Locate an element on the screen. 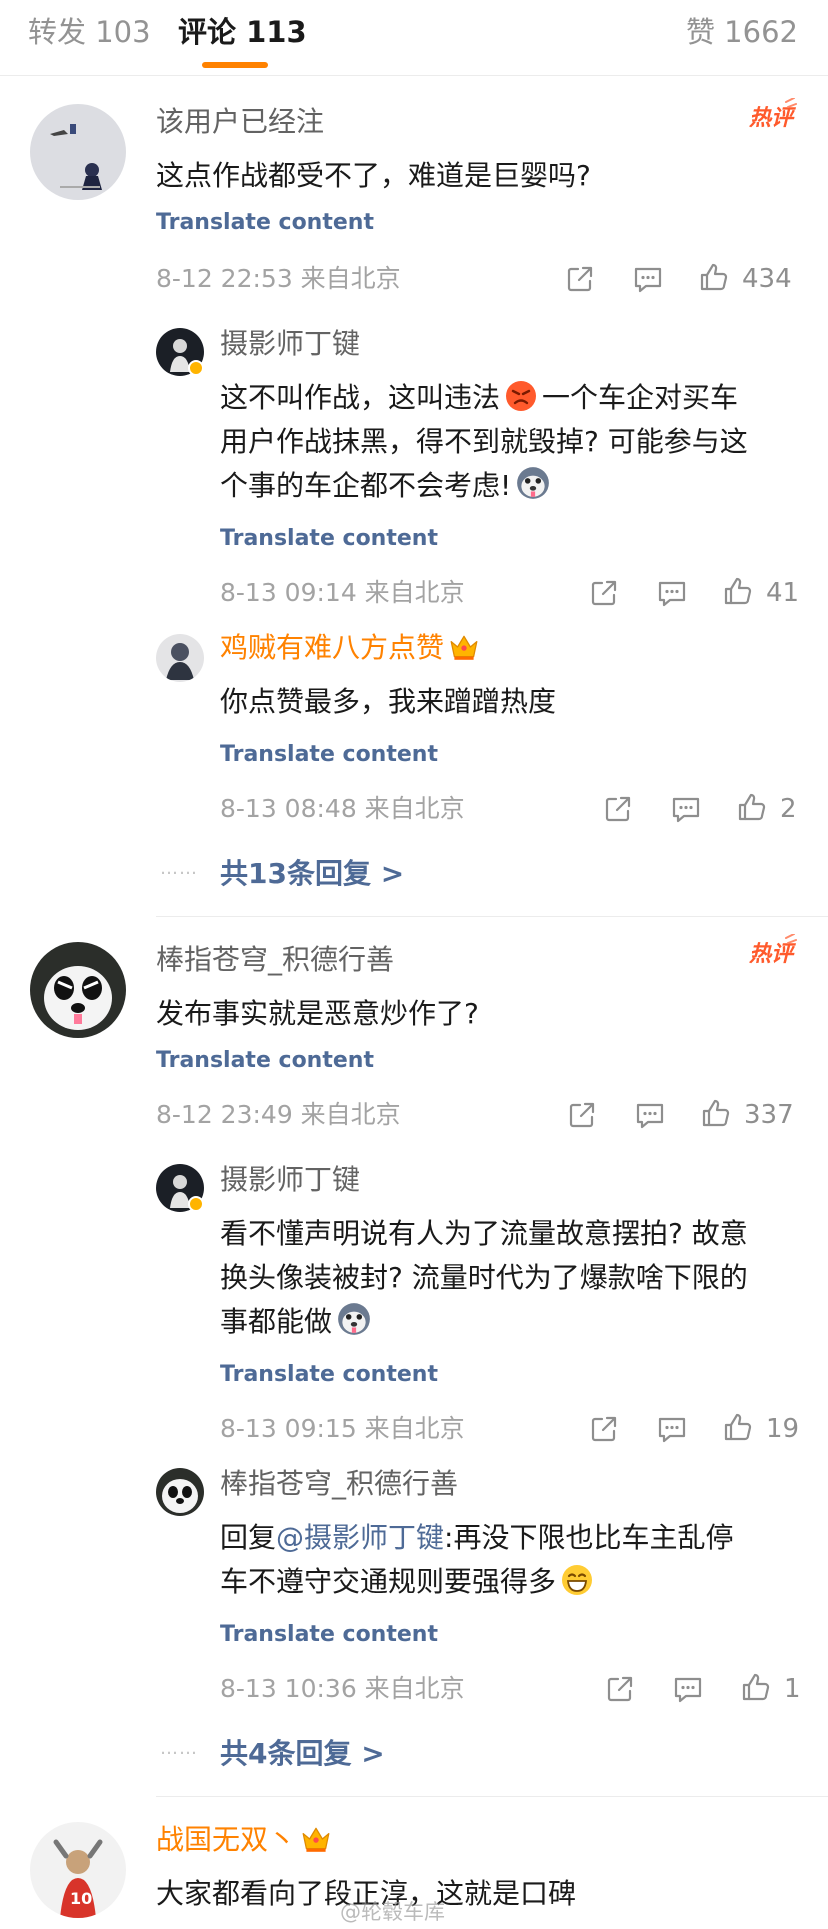  like-count: 337 is located at coordinates (769, 1115).